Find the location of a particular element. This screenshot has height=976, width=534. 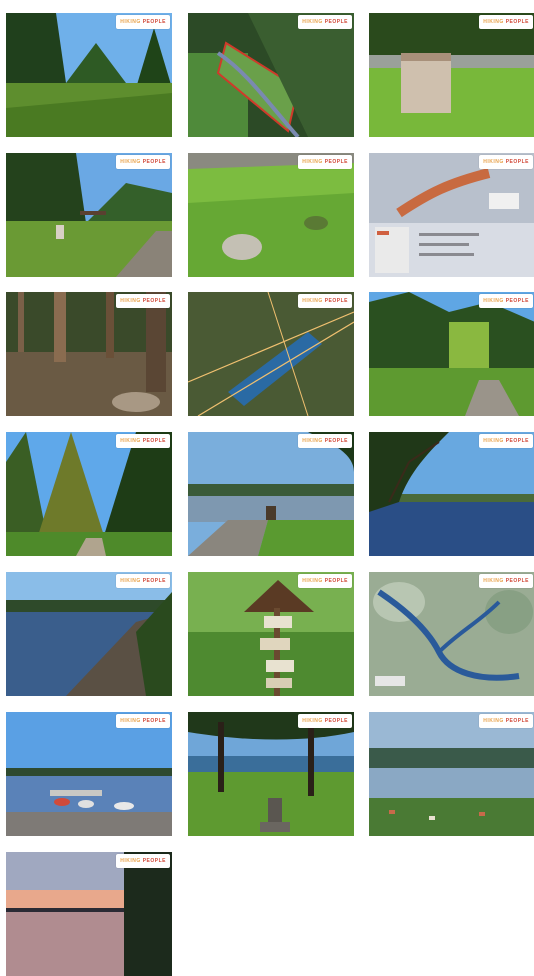

panoramic-lake-view-image is located at coordinates (451, 774).